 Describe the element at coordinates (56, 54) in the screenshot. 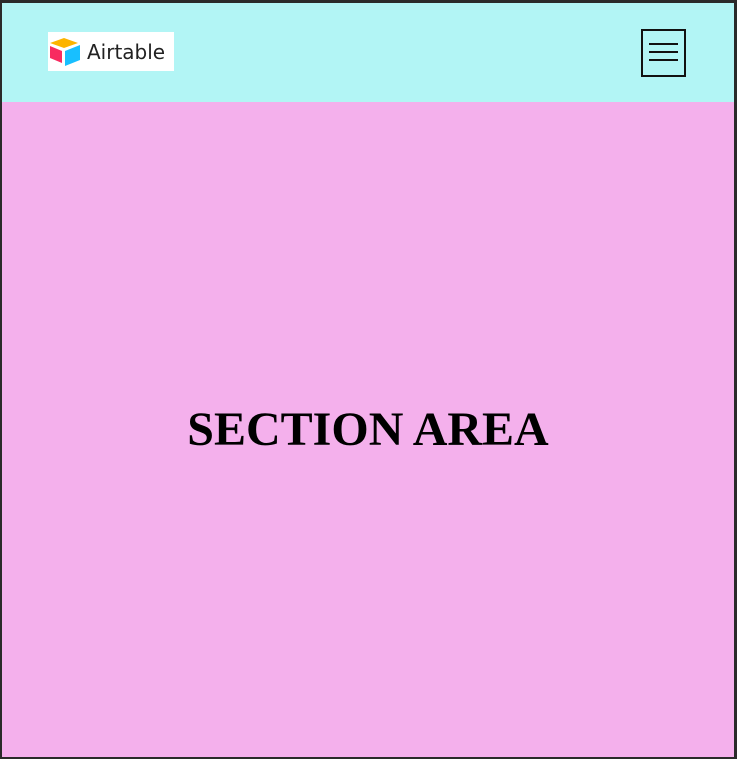

I see `logo-left-face` at that location.